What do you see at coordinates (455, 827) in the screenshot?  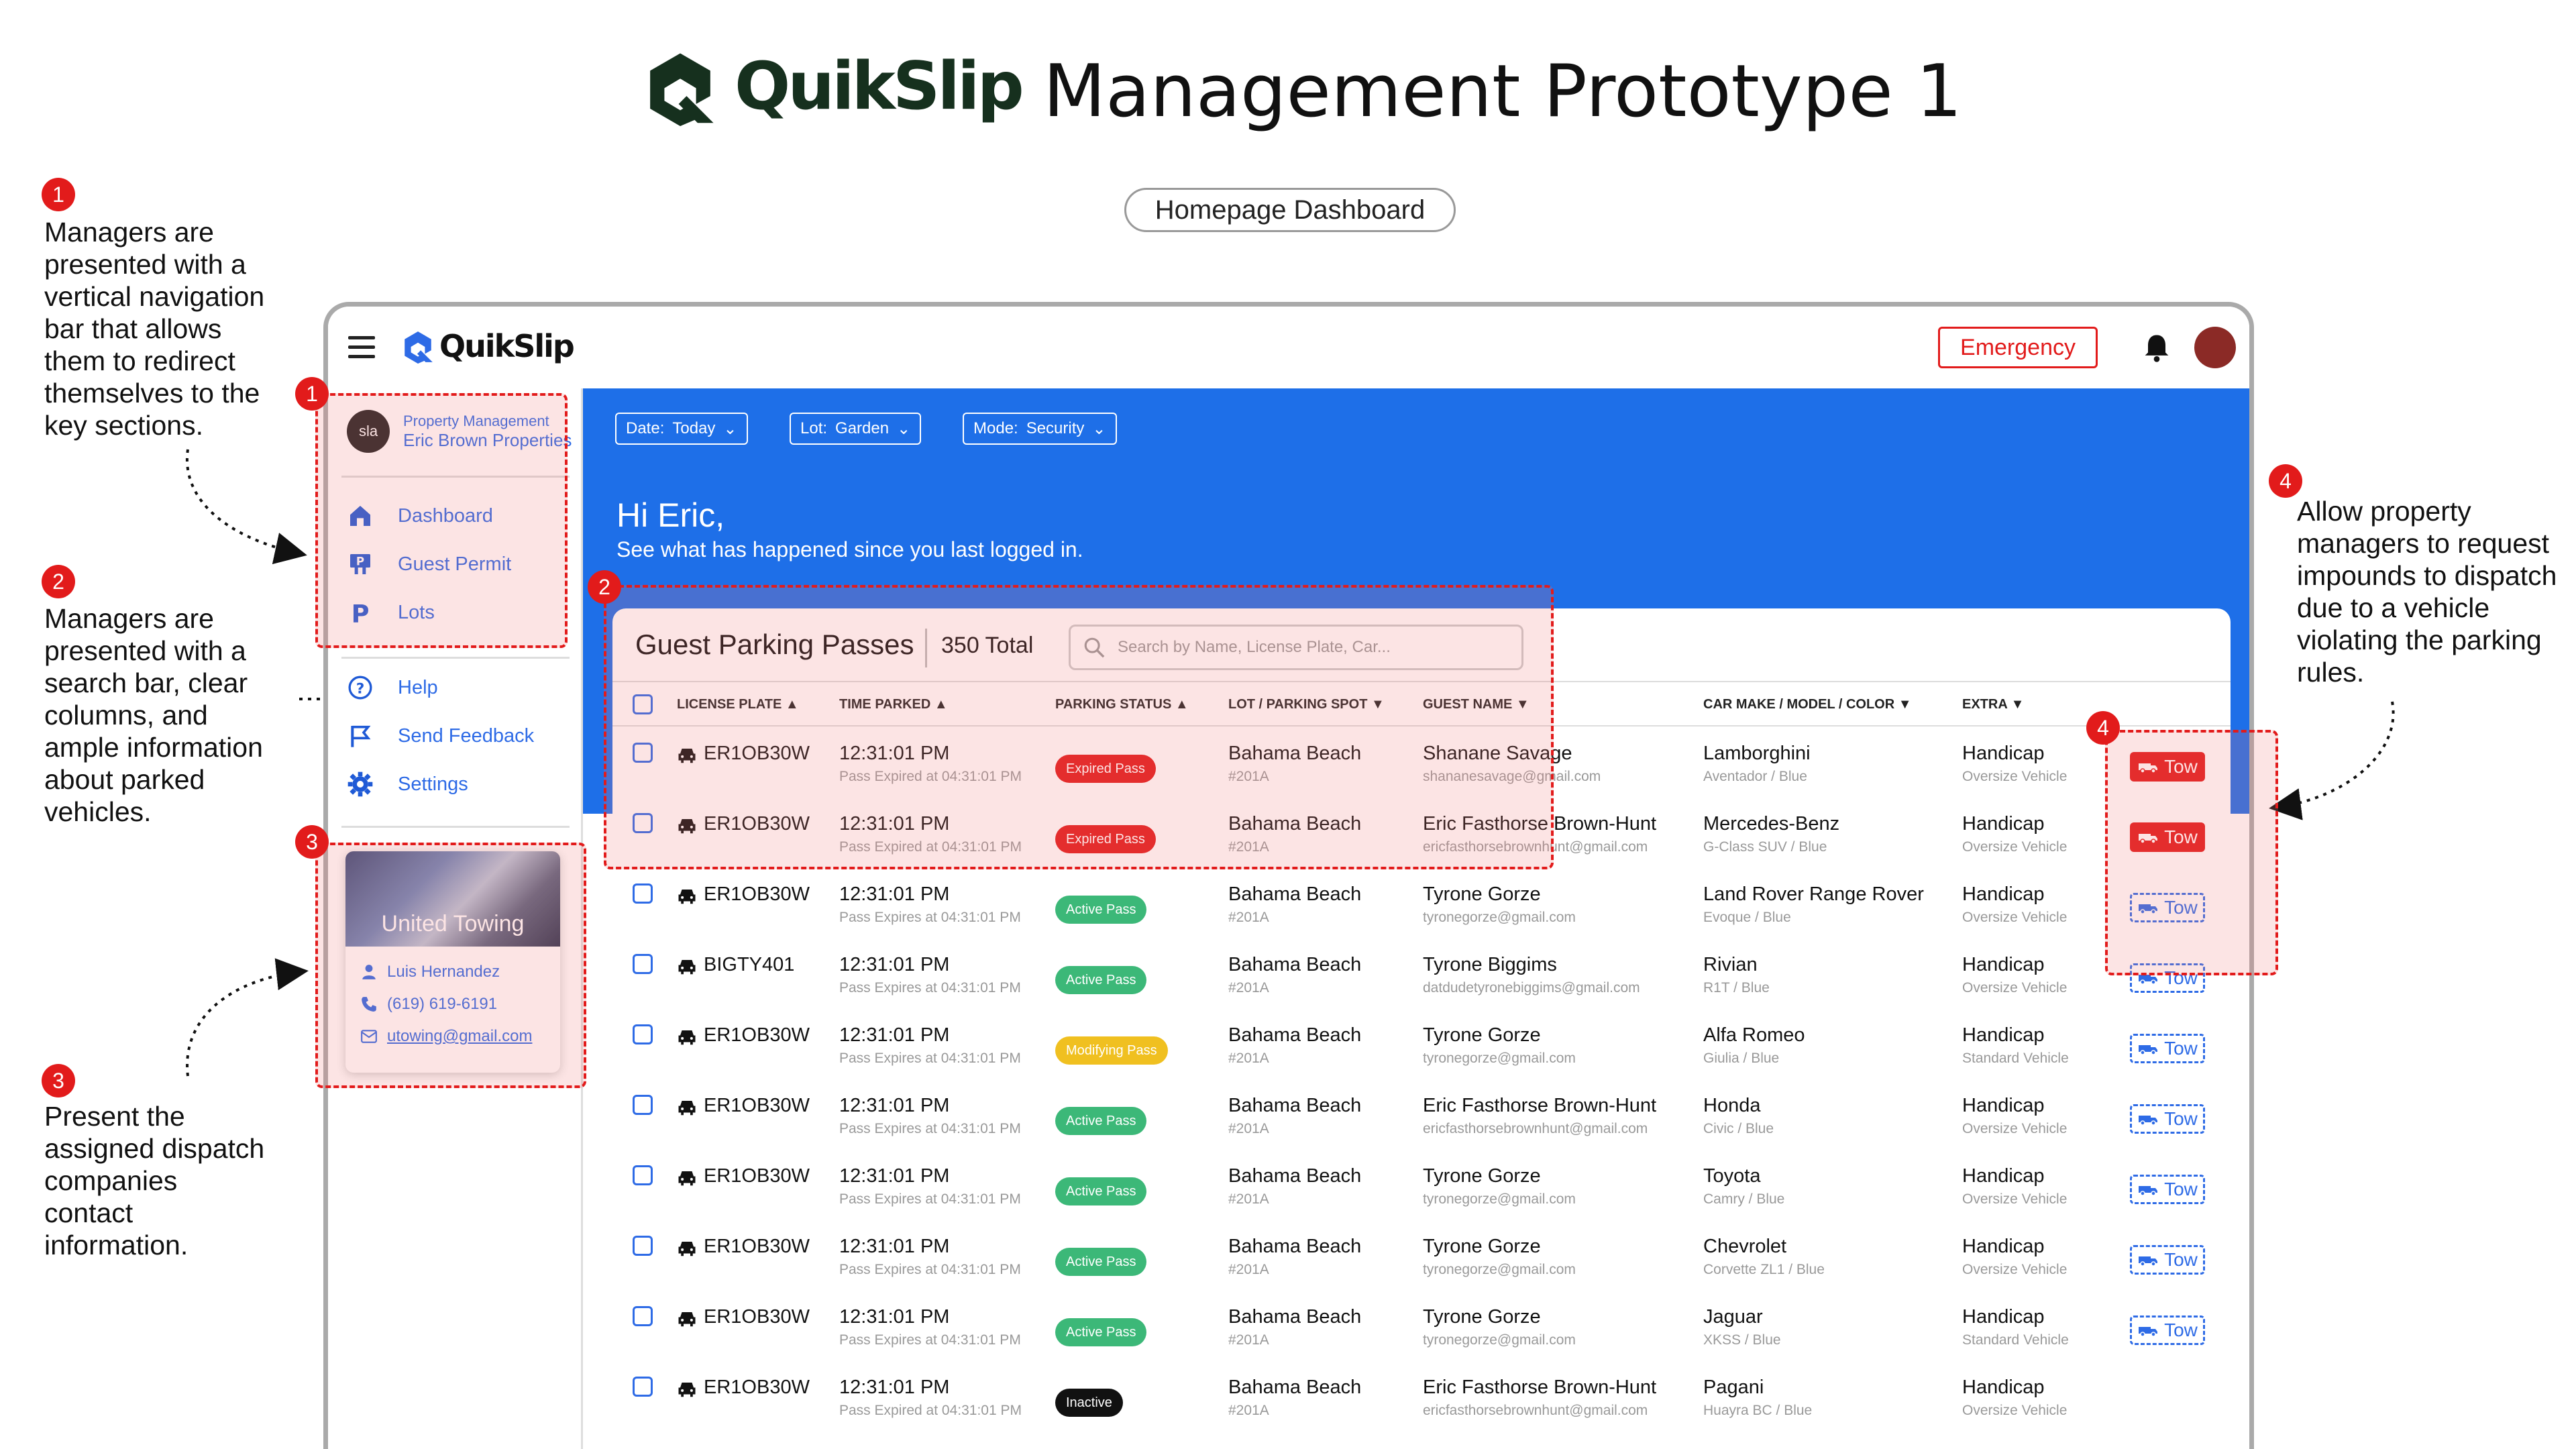 I see `sidebar-divider` at bounding box center [455, 827].